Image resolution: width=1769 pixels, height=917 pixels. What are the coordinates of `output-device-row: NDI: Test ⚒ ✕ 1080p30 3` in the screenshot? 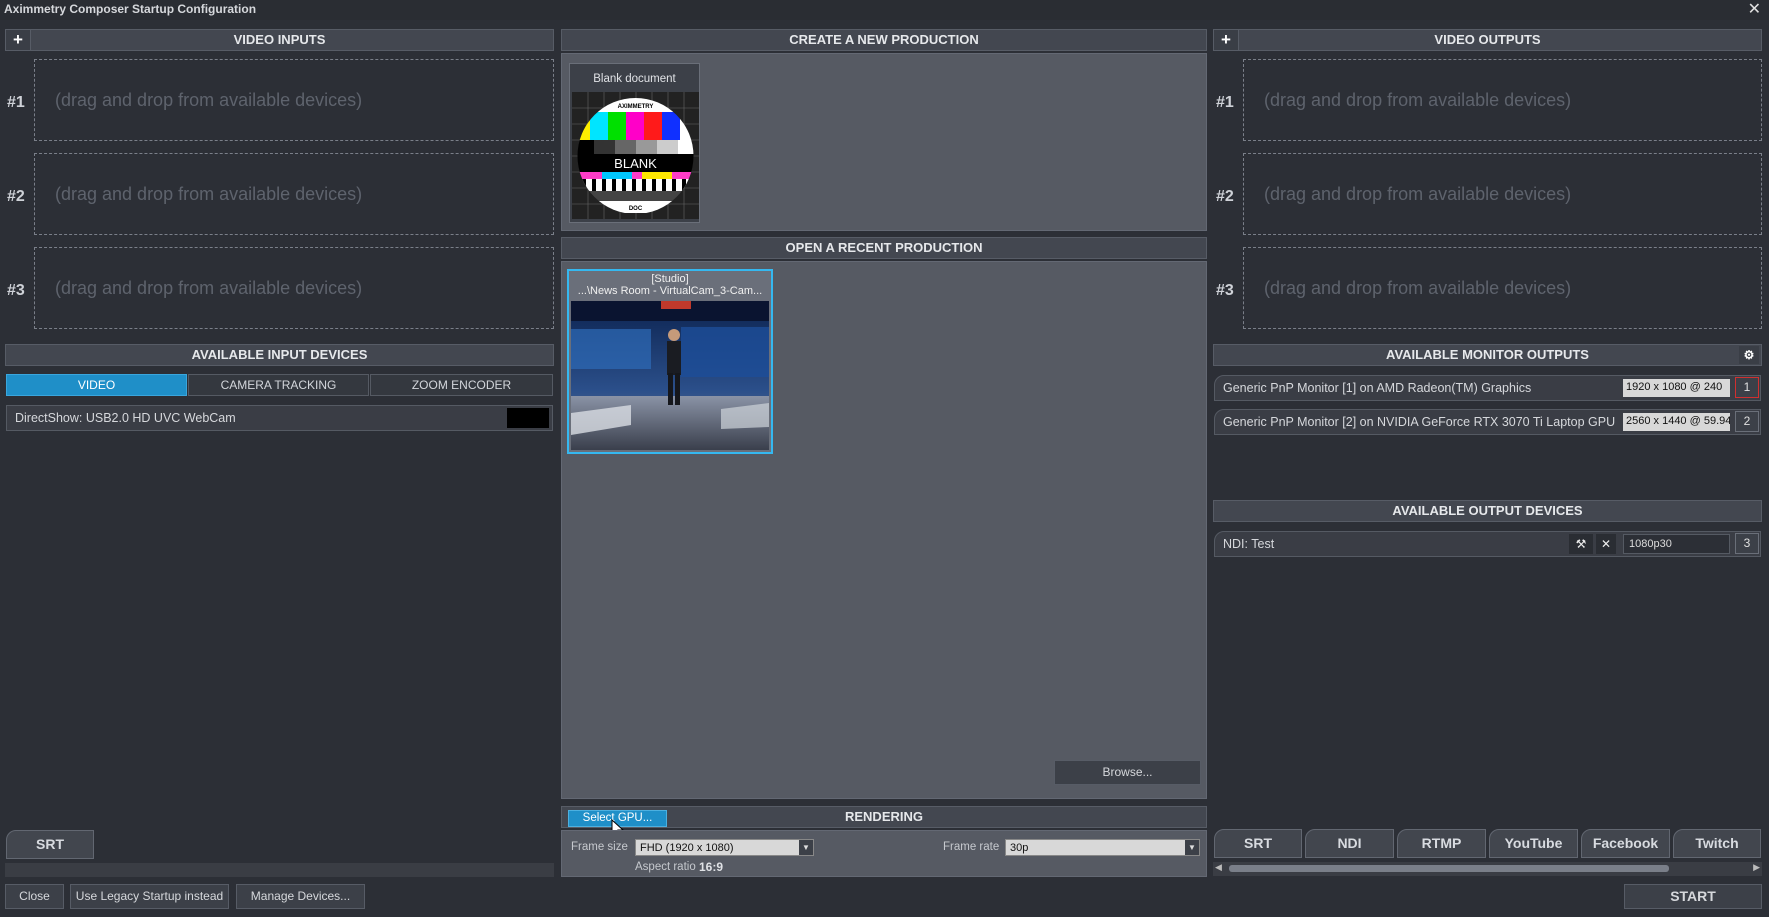 It's located at (1487, 544).